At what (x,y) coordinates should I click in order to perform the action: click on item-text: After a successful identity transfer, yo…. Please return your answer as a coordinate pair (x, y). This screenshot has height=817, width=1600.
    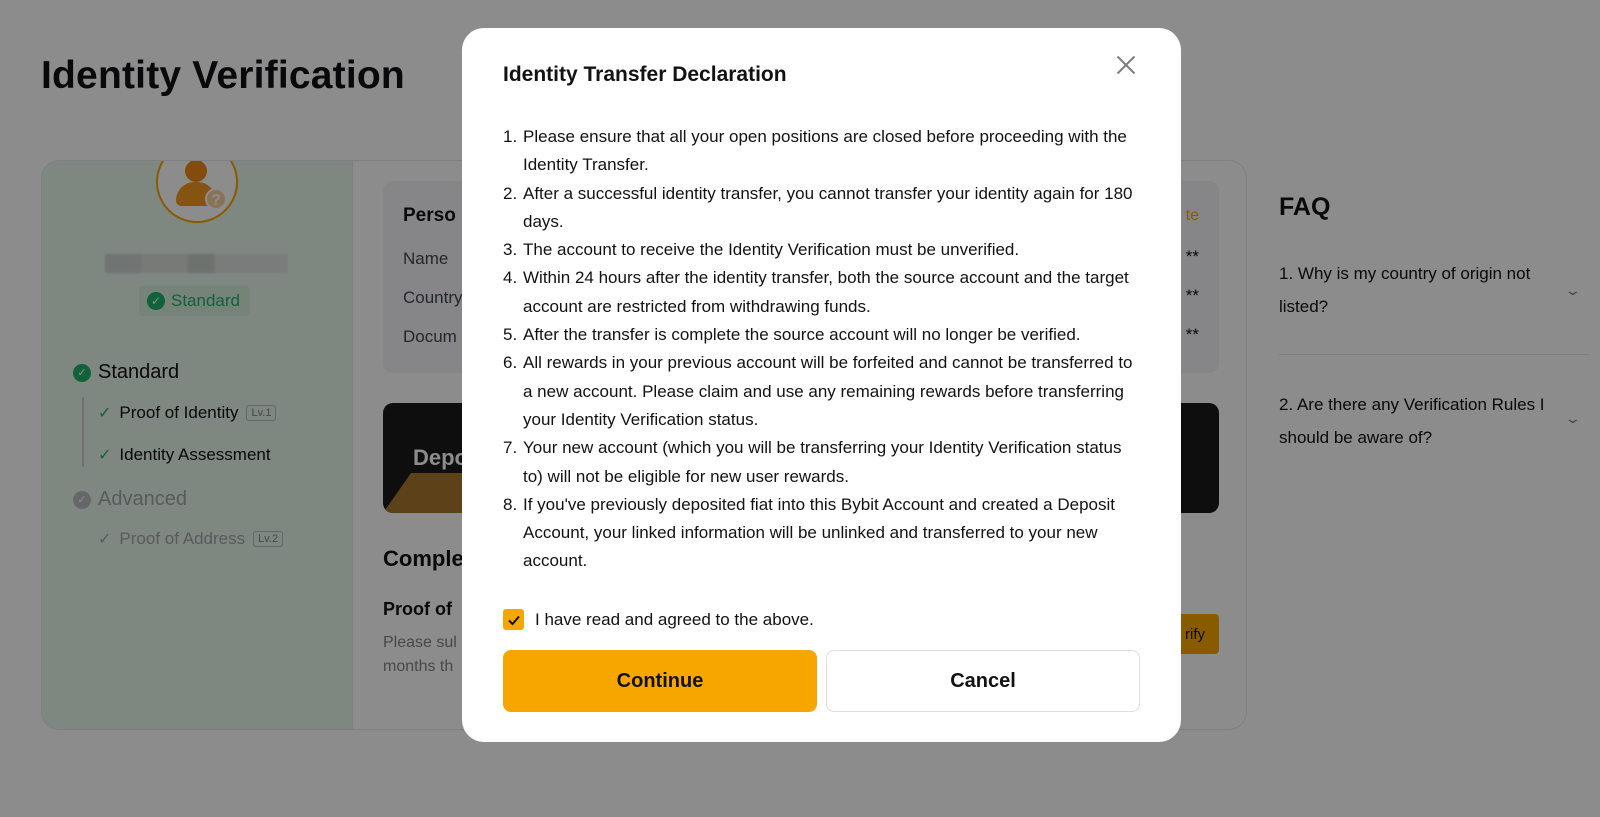
    Looking at the image, I should click on (828, 207).